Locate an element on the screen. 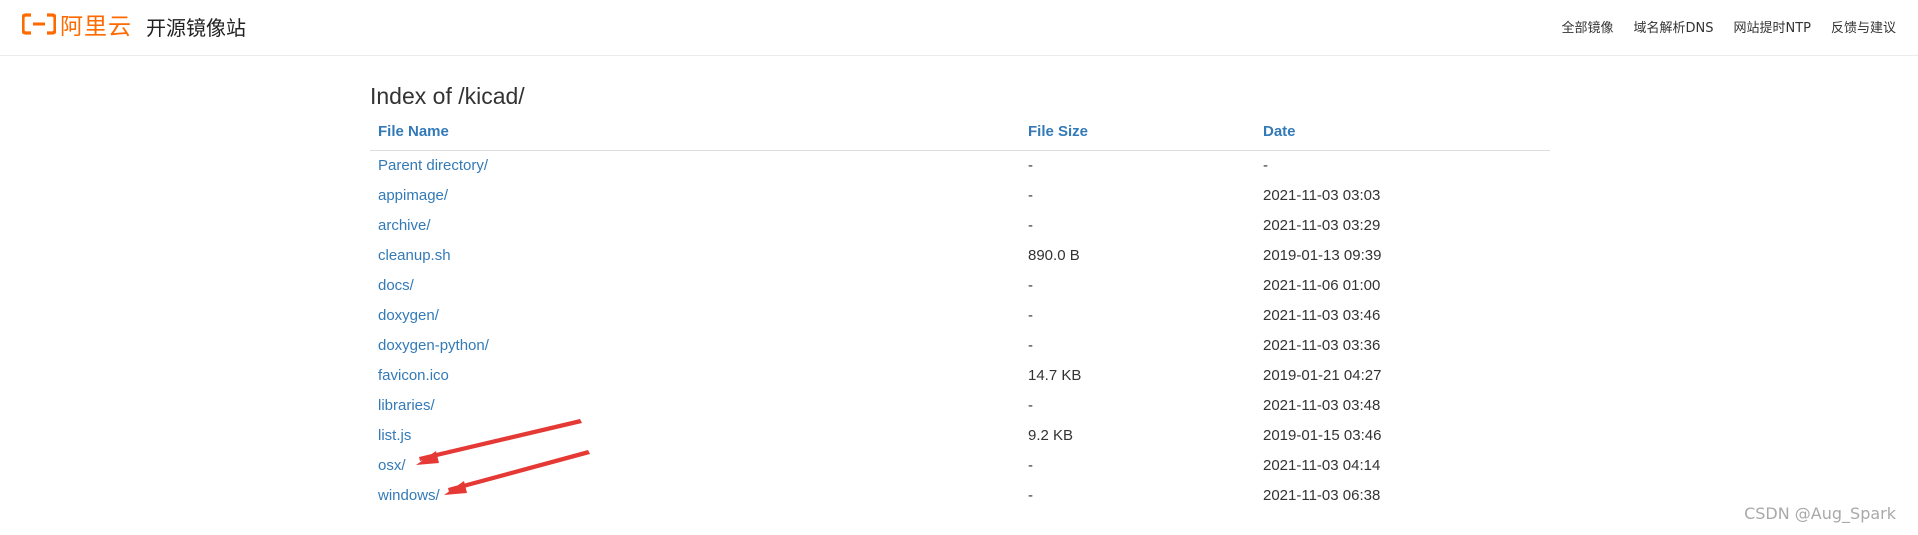 The height and width of the screenshot is (535, 1918). table-header-row: File Name File Size Date is located at coordinates (960, 132).